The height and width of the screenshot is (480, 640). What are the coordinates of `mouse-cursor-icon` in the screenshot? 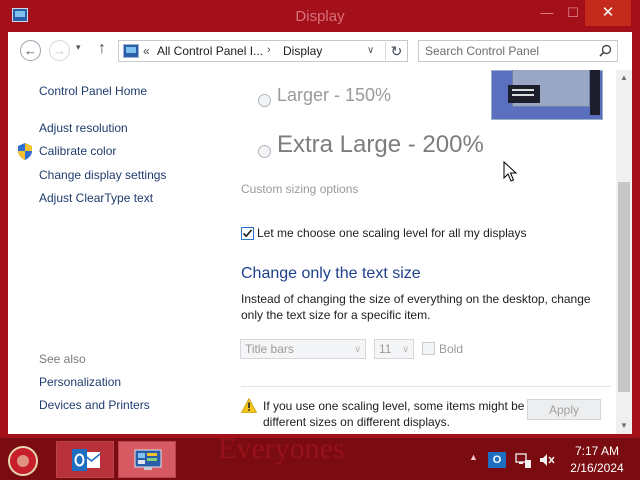 It's located at (510, 171).